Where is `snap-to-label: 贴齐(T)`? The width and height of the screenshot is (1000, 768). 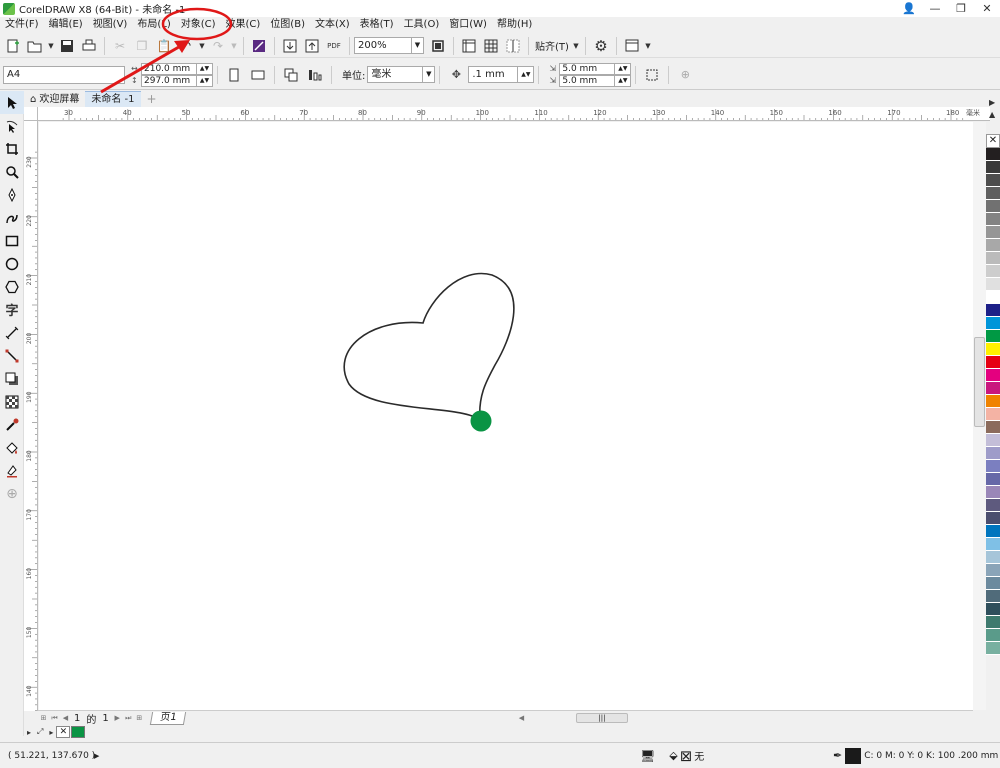
snap-to-label: 贴齐(T) is located at coordinates (552, 45).